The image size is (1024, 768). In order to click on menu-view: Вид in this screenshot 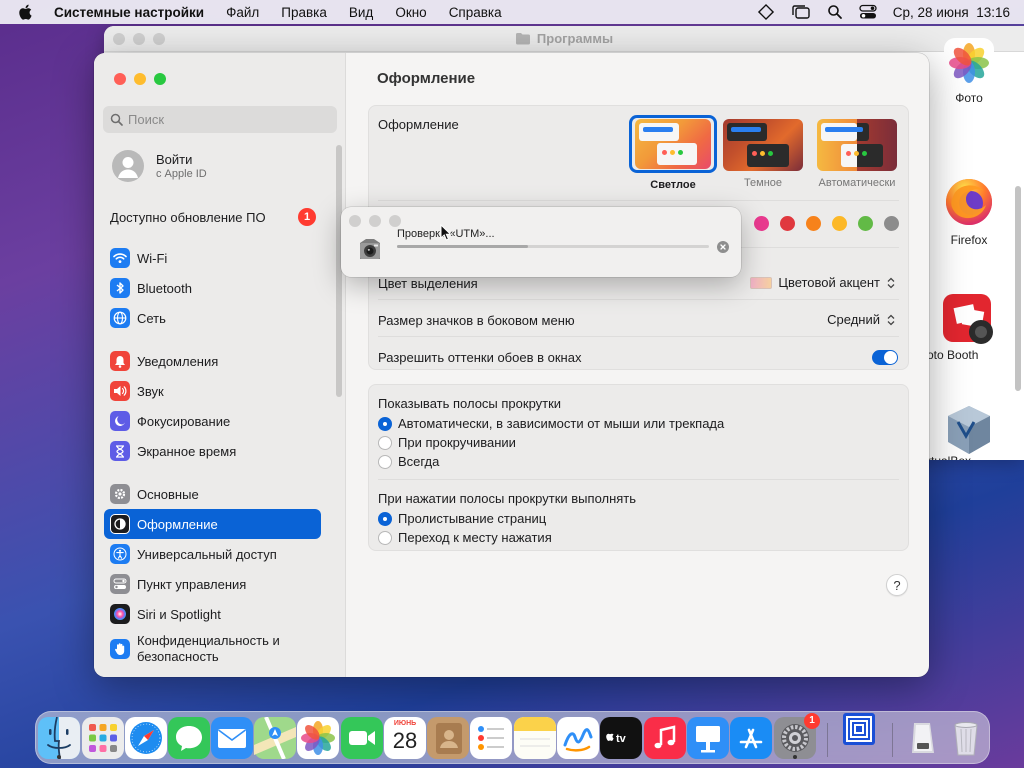, I will do `click(361, 12)`.